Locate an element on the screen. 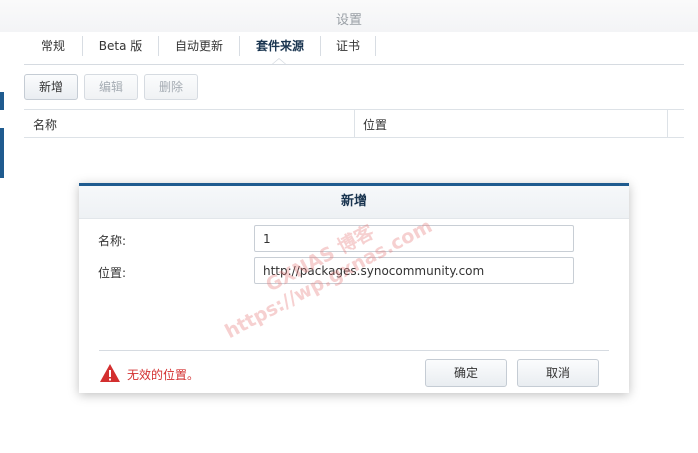 Image resolution: width=698 pixels, height=453 pixels. cancel-button: 取消 is located at coordinates (558, 373).